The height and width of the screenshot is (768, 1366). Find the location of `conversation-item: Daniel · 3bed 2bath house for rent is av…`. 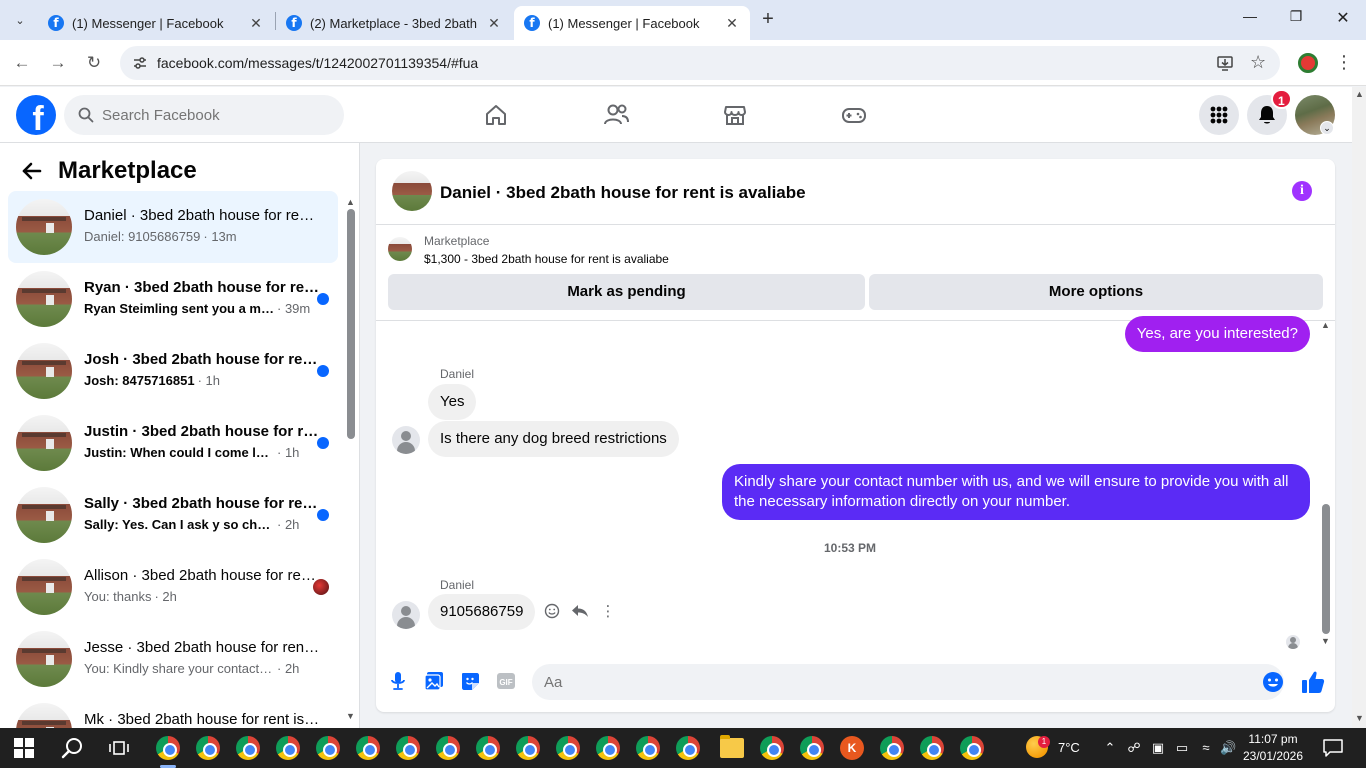

conversation-item: Daniel · 3bed 2bath house for rent is av… is located at coordinates (173, 227).